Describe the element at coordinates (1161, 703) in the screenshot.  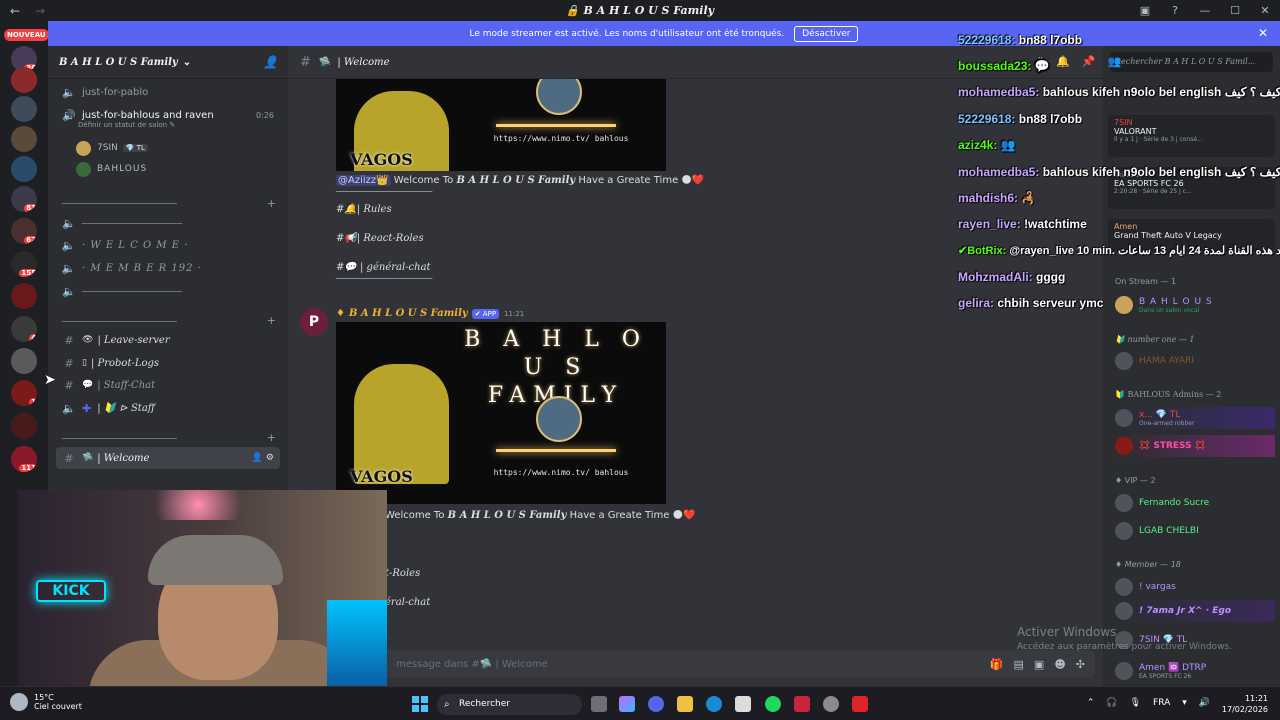
I see `language-indicator: FRA` at that location.